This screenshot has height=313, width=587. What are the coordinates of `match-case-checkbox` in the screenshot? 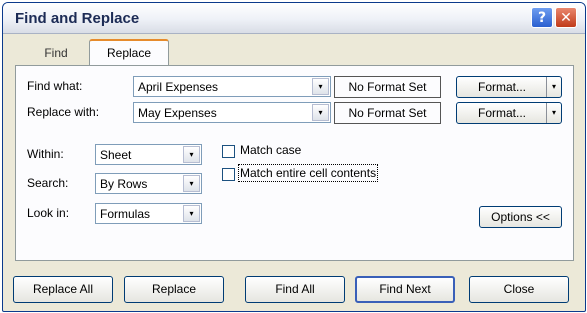 It's located at (228, 151).